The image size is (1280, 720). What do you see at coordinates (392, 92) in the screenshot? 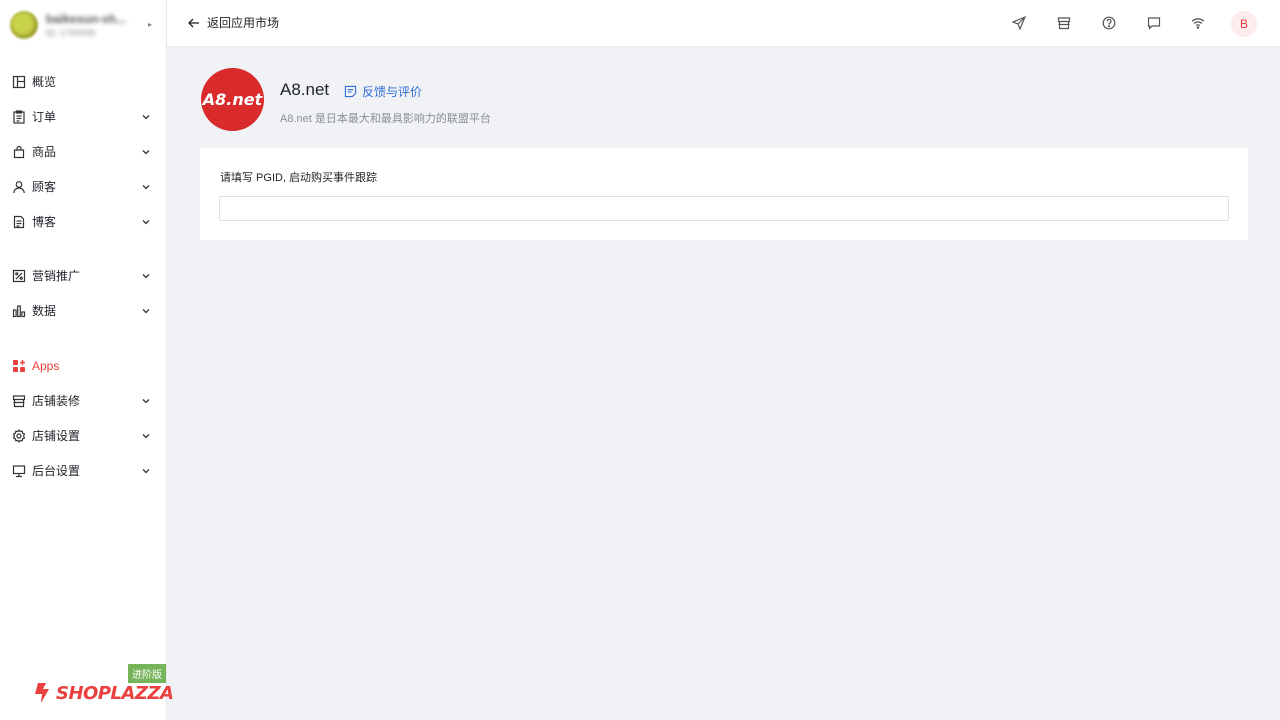
I see `feedback-label: 反馈与评价` at bounding box center [392, 92].